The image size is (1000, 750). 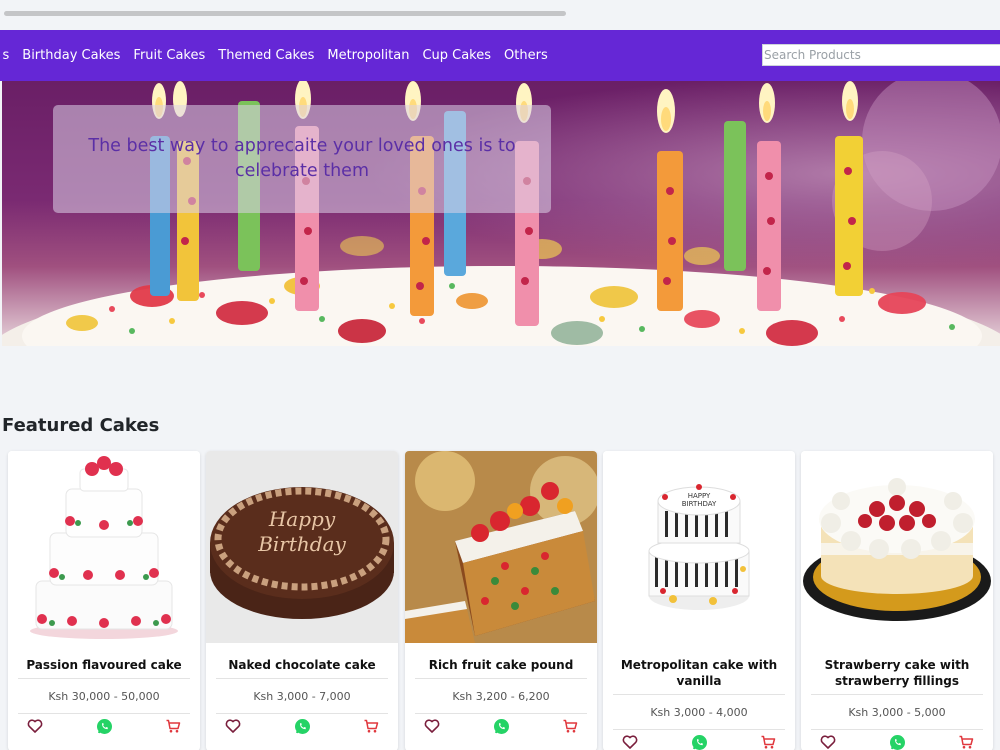 I want to click on white-tiered-cake-image, so click(x=104, y=547).